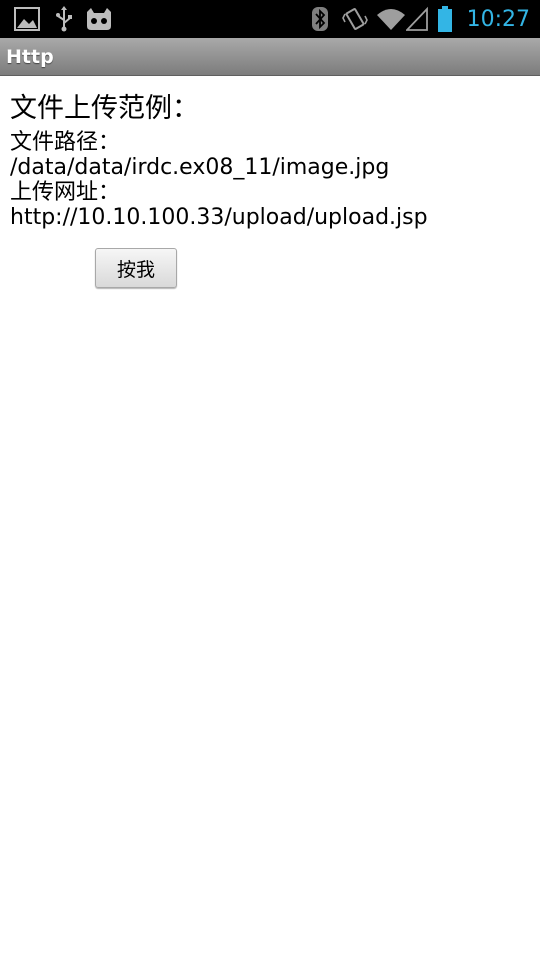 The image size is (540, 960). Describe the element at coordinates (200, 167) in the screenshot. I see `file-path-value: /data/data/irdc.ex08_11/image.jpg` at that location.